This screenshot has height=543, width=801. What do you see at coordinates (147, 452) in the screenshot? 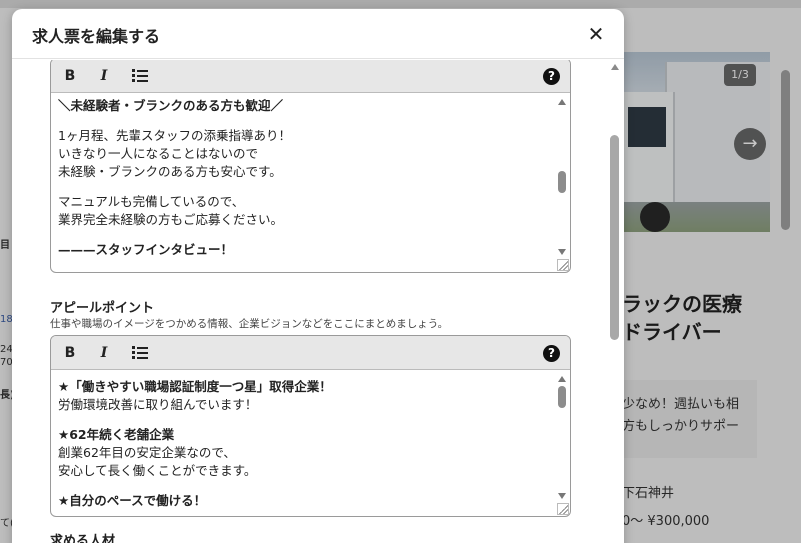
I see `editor-line: 創業62年目の安定企業なので、` at bounding box center [147, 452].